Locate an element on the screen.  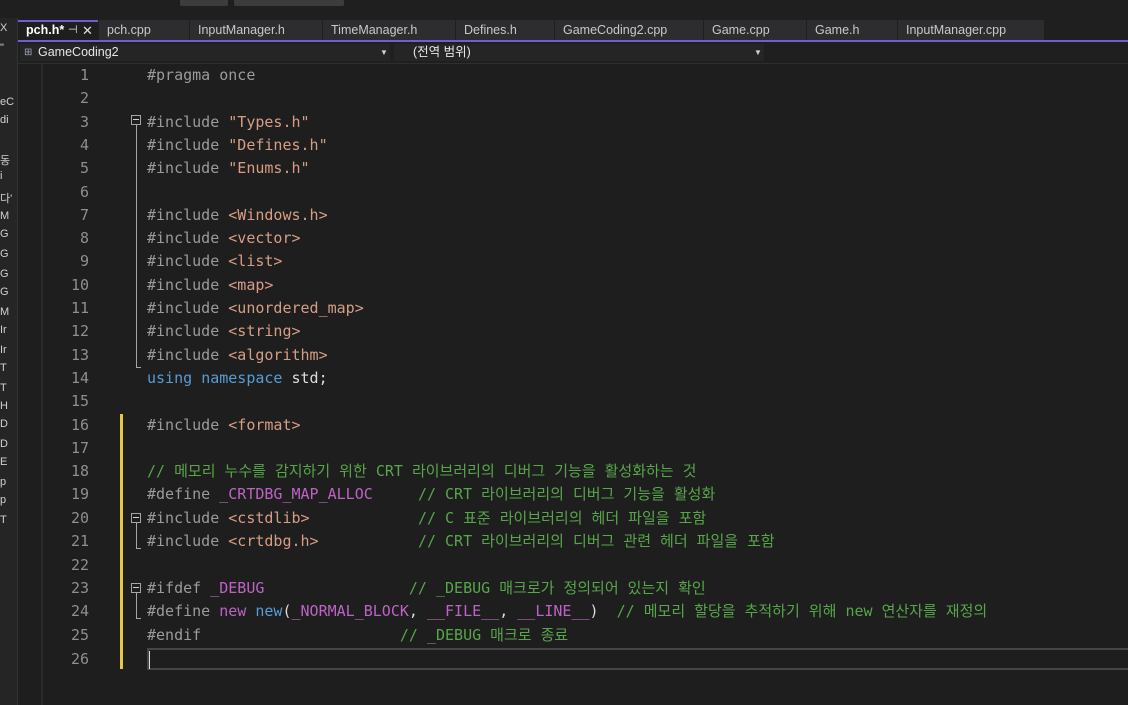
indicator-margin is located at coordinates (30, 384).